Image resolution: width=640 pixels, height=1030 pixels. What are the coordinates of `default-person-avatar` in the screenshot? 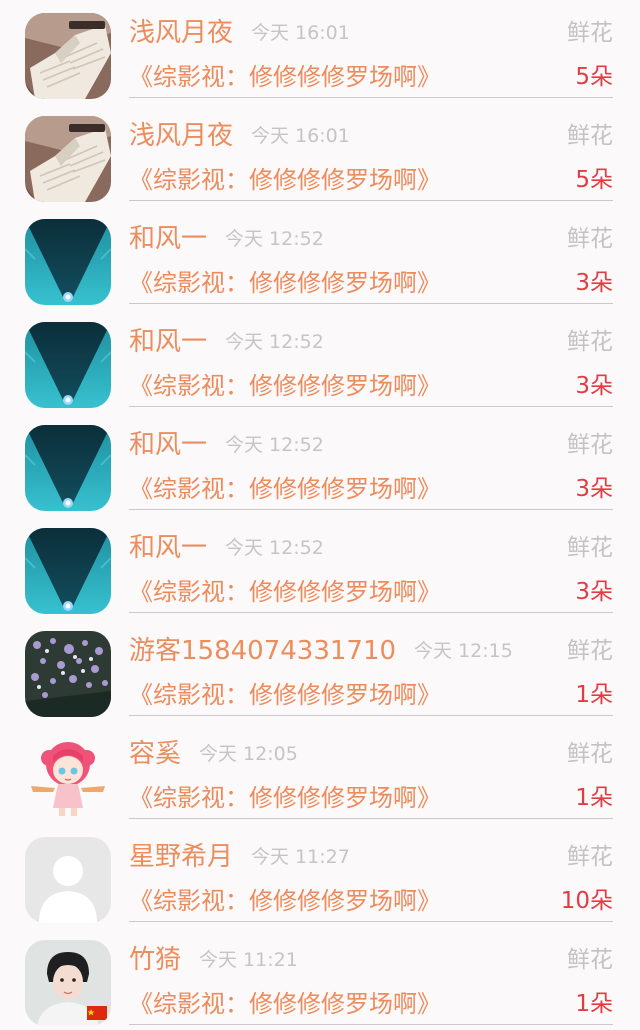 It's located at (68, 880).